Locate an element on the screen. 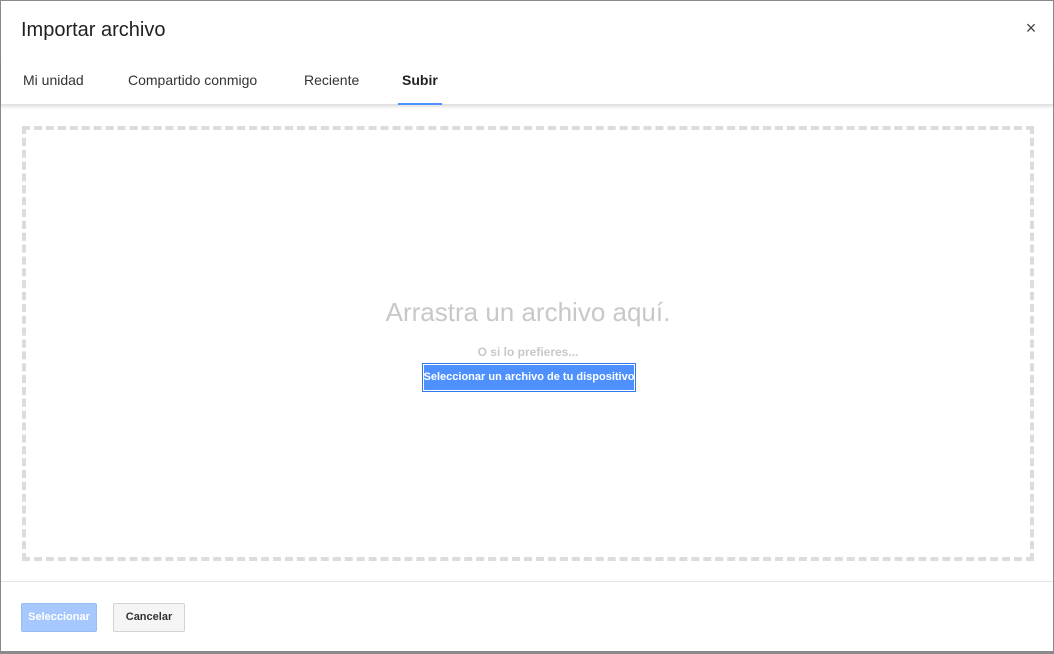 This screenshot has height=654, width=1054. tab-subir: Subir is located at coordinates (420, 81).